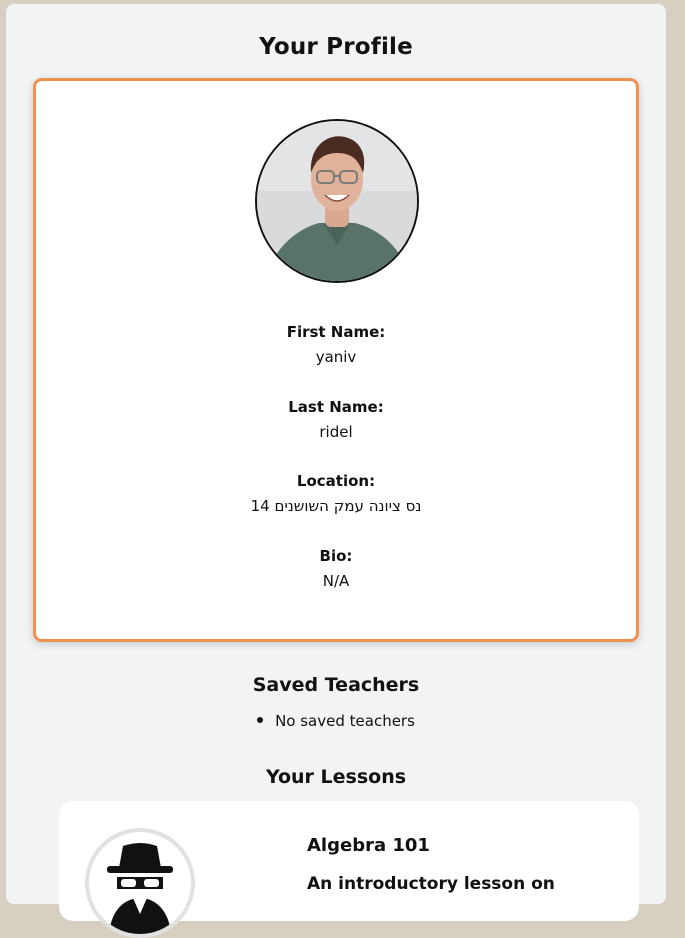 The width and height of the screenshot is (685, 938). What do you see at coordinates (336, 556) in the screenshot?
I see `bio-label: Bio:` at bounding box center [336, 556].